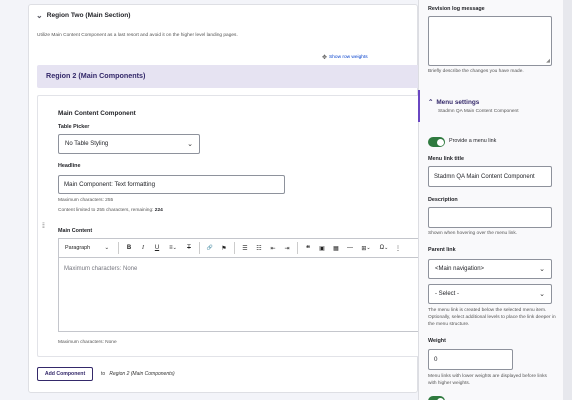 This screenshot has width=572, height=400. What do you see at coordinates (325, 58) in the screenshot?
I see `drag-arrows-icon: ✥` at bounding box center [325, 58].